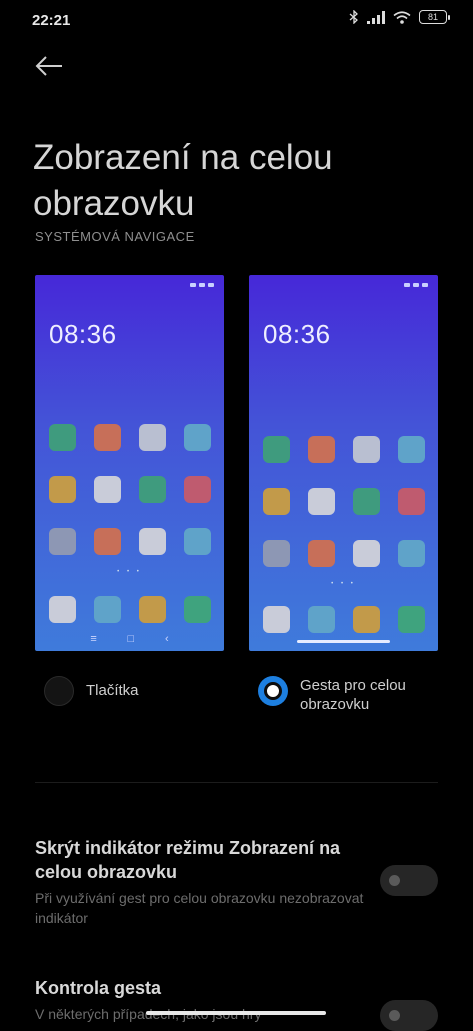 Image resolution: width=473 pixels, height=1031 pixels. I want to click on menu-icon: ≡, so click(93, 639).